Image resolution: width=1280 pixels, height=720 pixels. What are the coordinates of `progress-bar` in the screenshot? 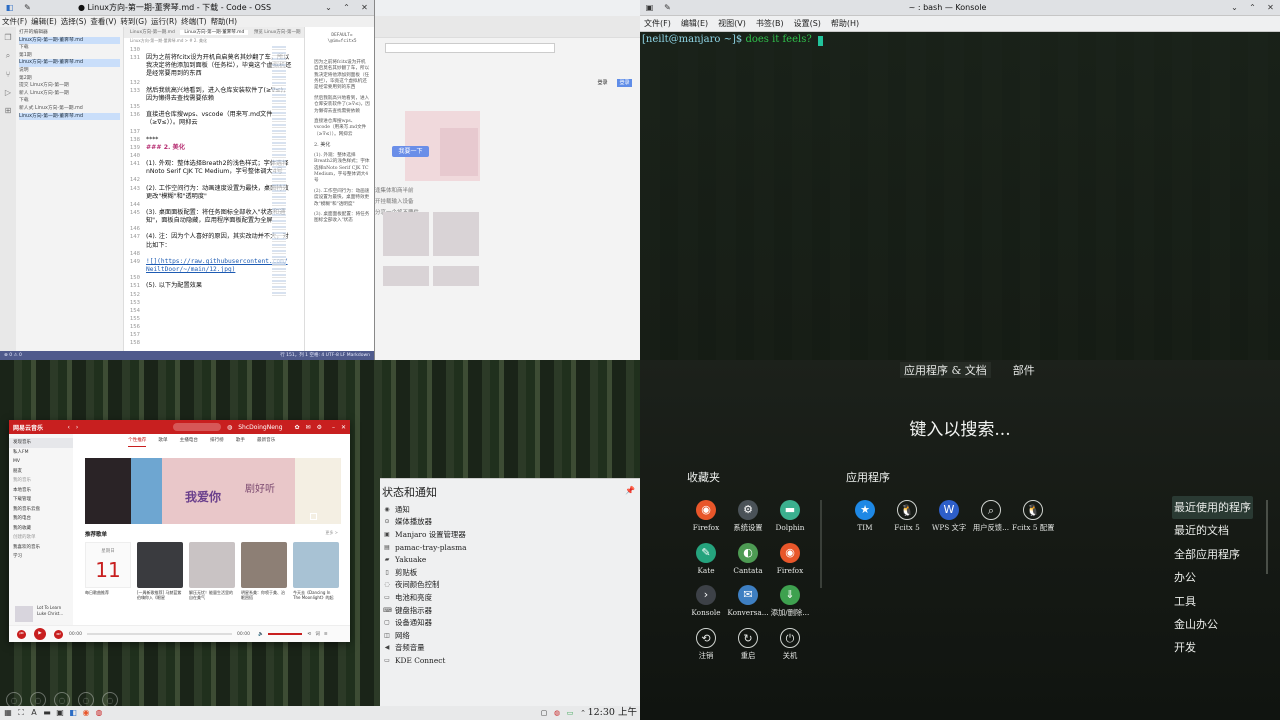 It's located at (159, 634).